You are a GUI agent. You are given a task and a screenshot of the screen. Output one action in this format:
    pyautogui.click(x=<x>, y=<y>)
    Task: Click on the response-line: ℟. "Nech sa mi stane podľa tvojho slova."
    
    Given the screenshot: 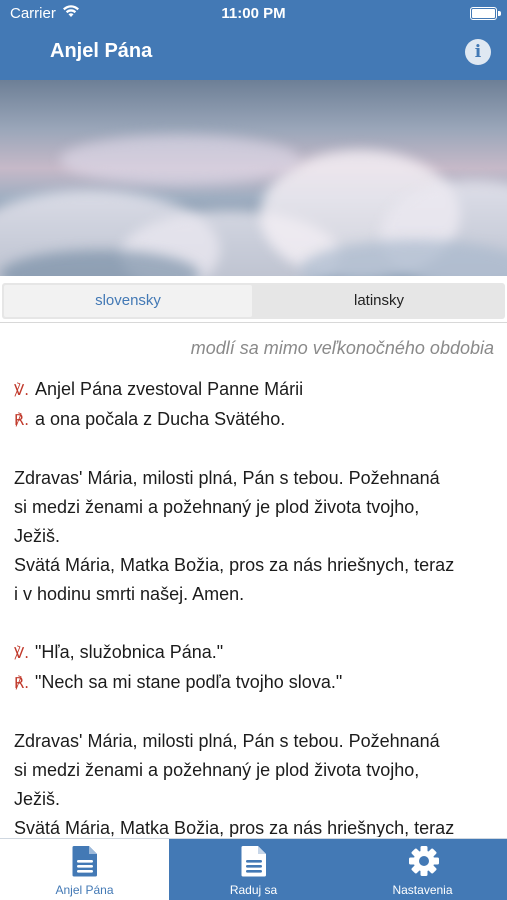 What is the action you would take?
    pyautogui.click(x=256, y=683)
    